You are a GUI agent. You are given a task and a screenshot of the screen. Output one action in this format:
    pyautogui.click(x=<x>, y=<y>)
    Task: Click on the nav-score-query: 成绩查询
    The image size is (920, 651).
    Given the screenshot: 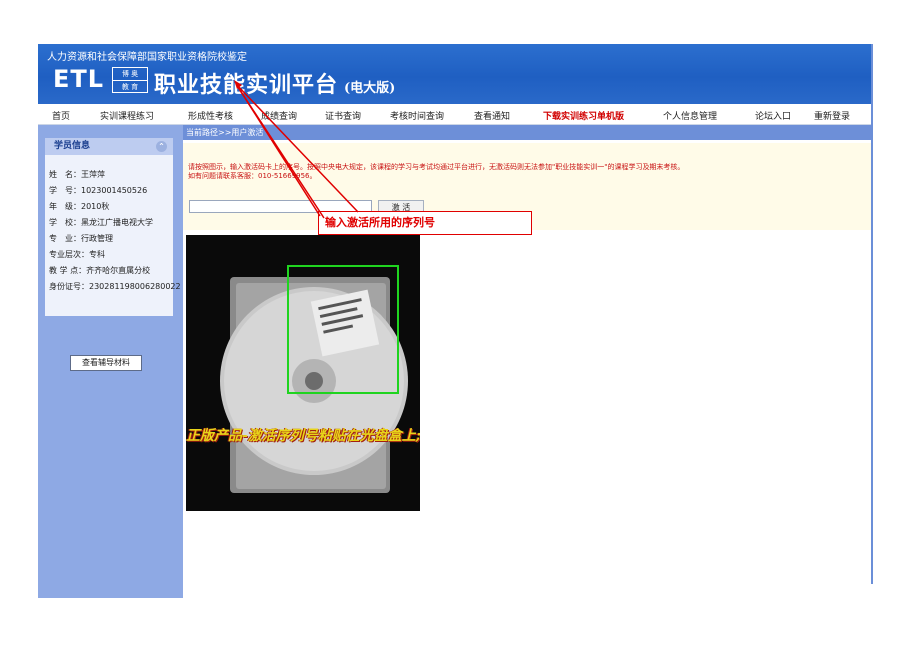 What is the action you would take?
    pyautogui.click(x=279, y=115)
    